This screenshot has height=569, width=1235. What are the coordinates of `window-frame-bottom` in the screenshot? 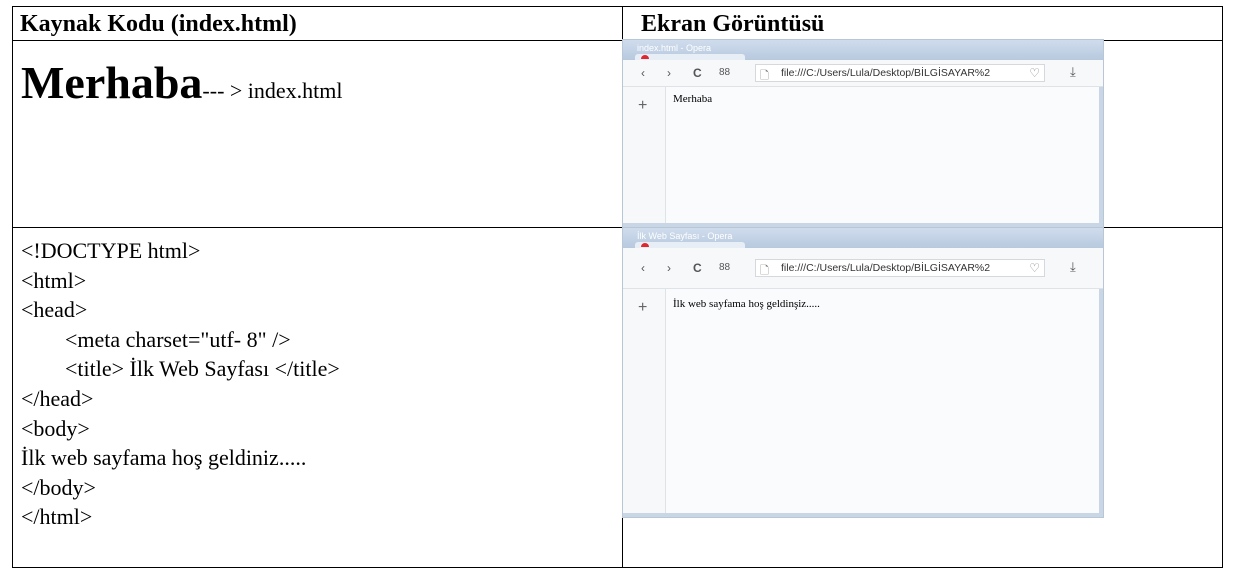 It's located at (863, 515).